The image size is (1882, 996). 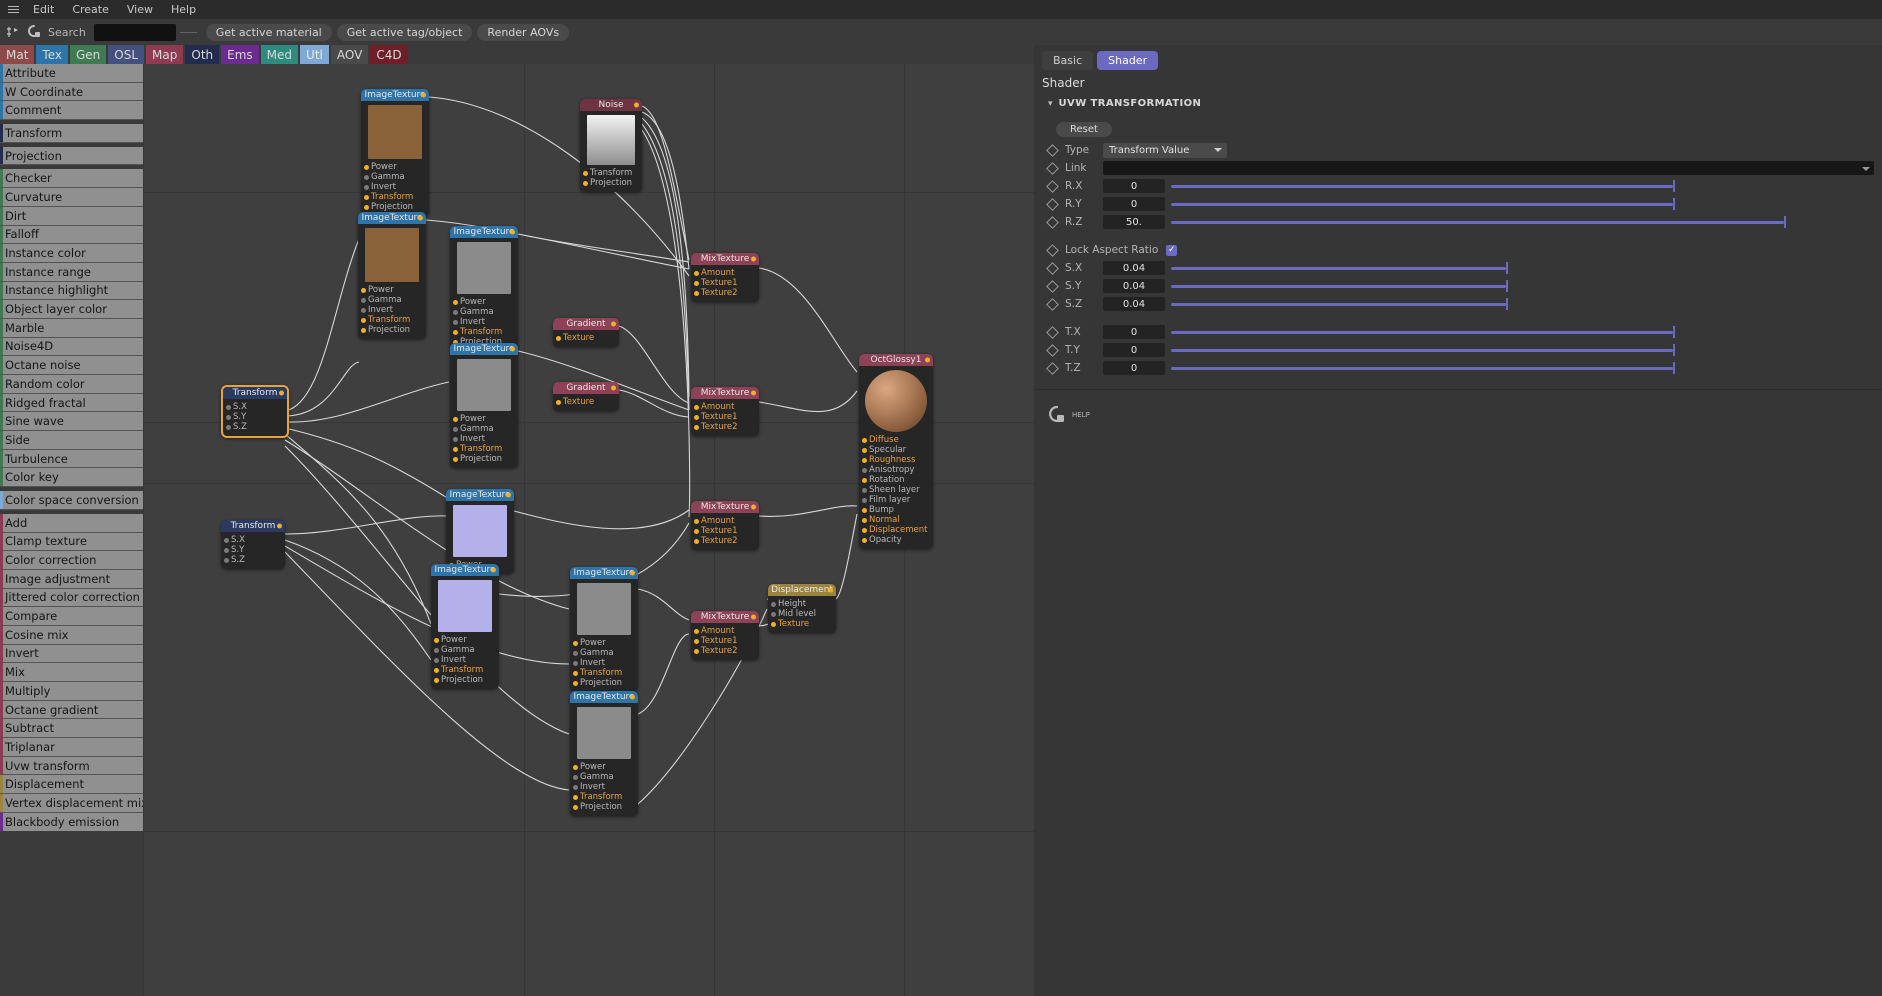 I want to click on node-port-texture: Texture, so click(x=587, y=402).